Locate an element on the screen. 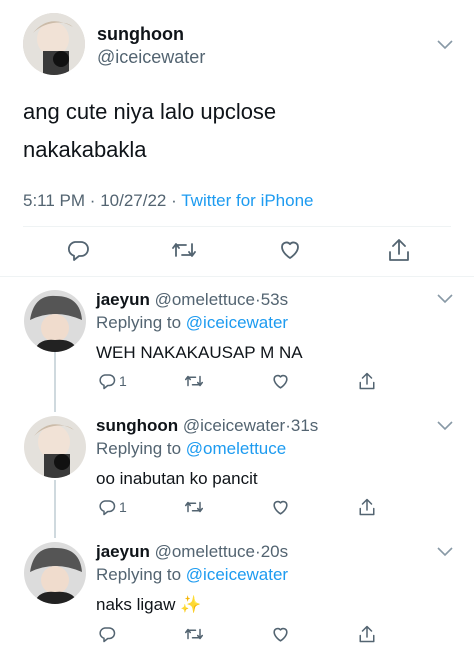  author-handle: @iceicewater is located at coordinates (151, 57).